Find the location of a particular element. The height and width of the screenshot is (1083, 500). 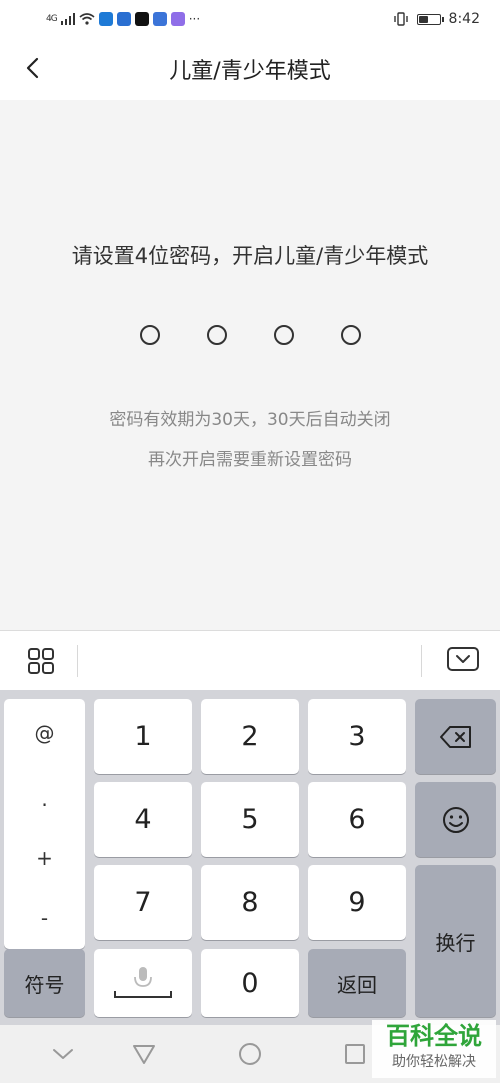

reset-note: 再次开启需要重新设置密码 is located at coordinates (250, 460).